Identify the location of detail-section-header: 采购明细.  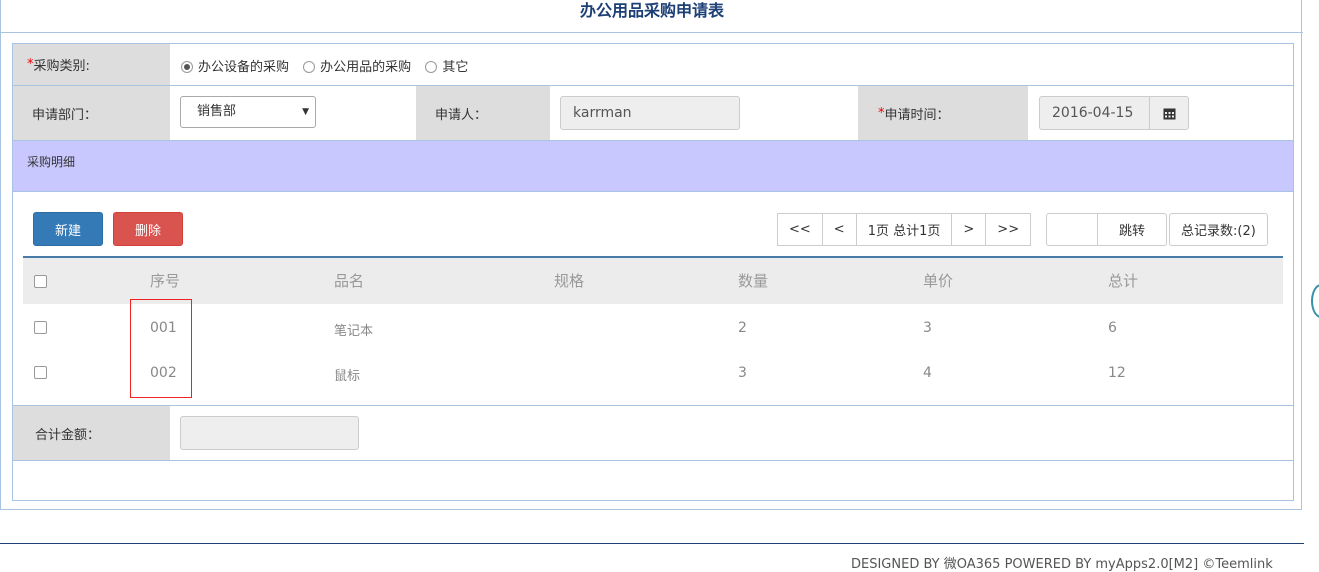
(653, 166).